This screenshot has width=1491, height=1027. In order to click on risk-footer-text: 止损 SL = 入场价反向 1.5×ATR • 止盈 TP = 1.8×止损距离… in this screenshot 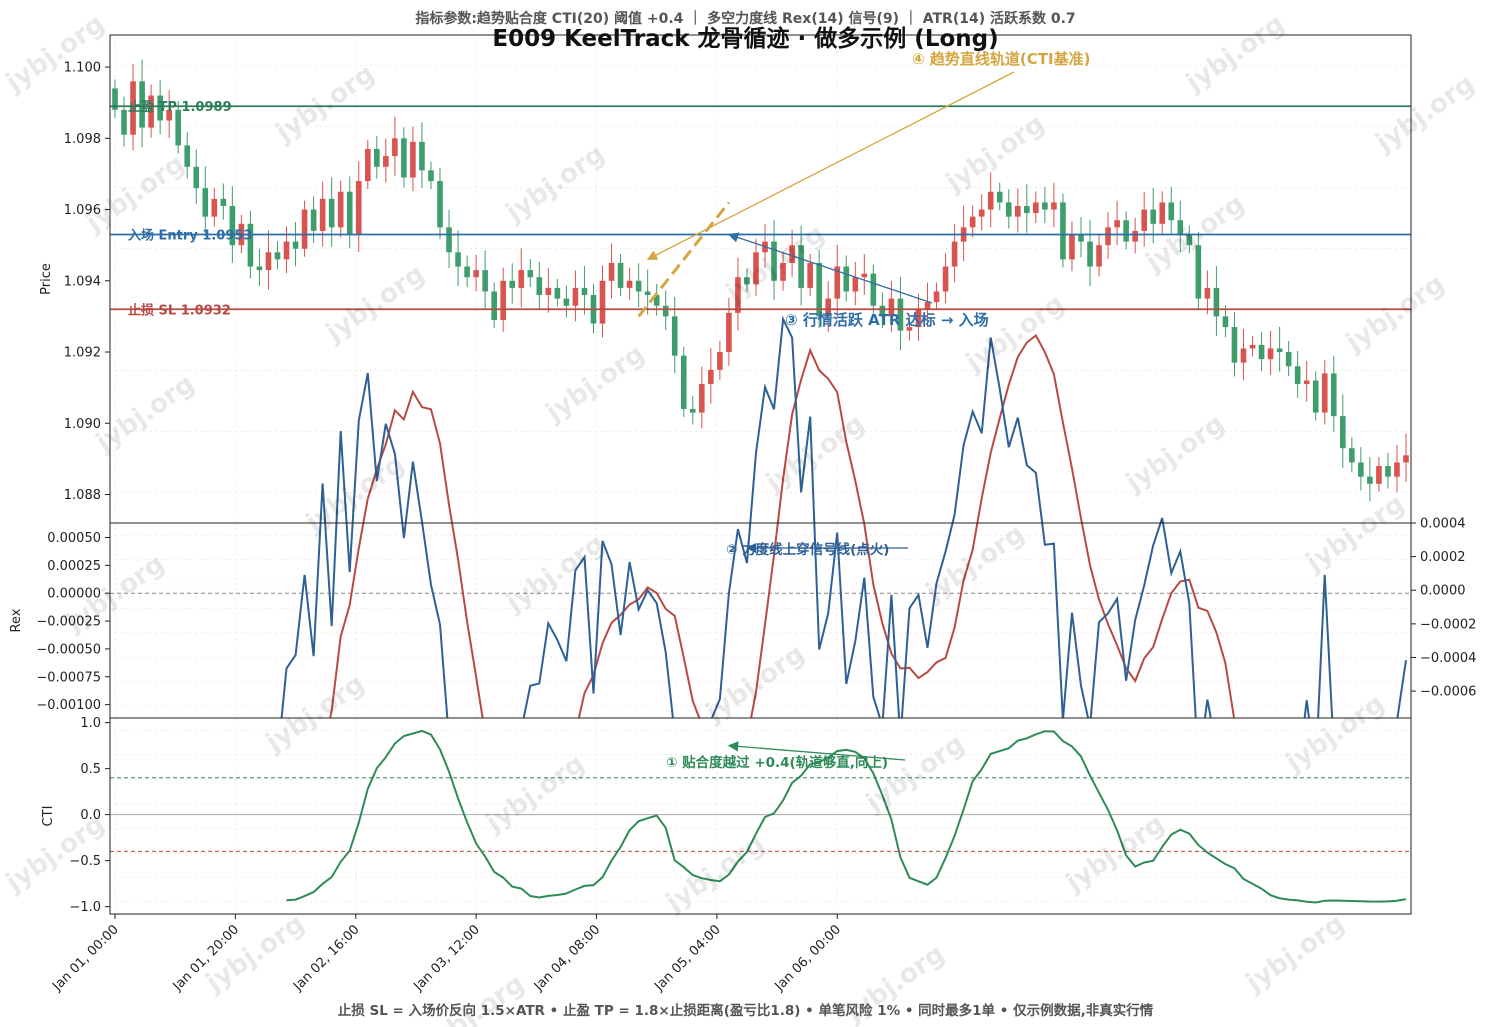, I will do `click(745, 1011)`.